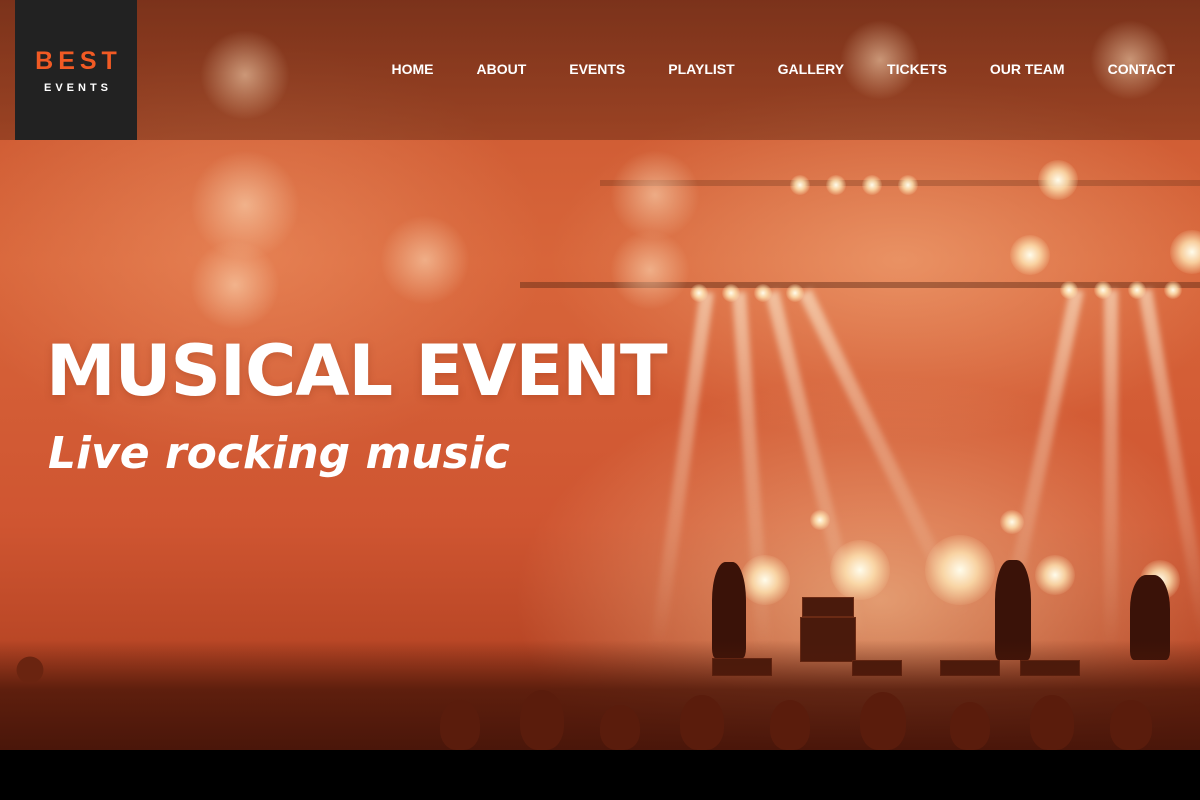  What do you see at coordinates (828, 607) in the screenshot?
I see `amplifier` at bounding box center [828, 607].